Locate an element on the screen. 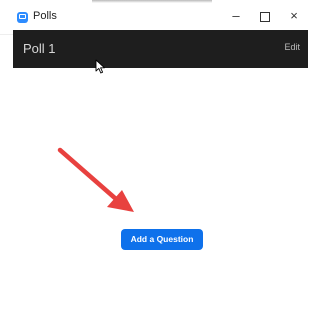 Image resolution: width=320 pixels, height=329 pixels. maximize-icon is located at coordinates (265, 16).